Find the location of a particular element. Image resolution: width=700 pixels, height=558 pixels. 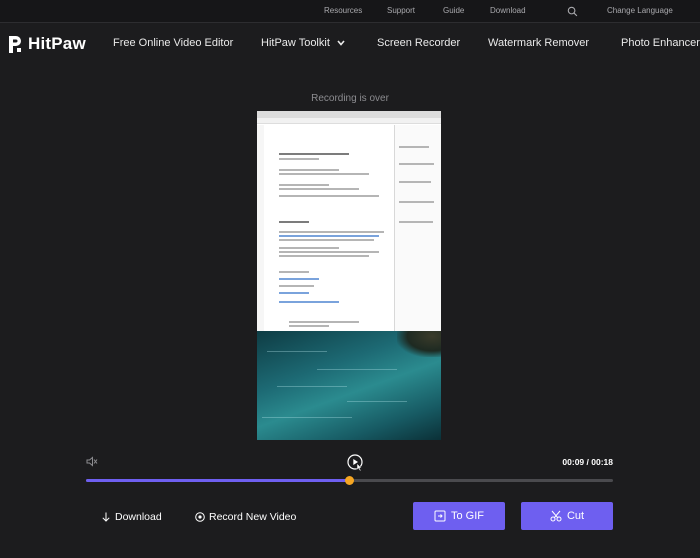

time-display: 00:09 / 00:18 is located at coordinates (587, 462).